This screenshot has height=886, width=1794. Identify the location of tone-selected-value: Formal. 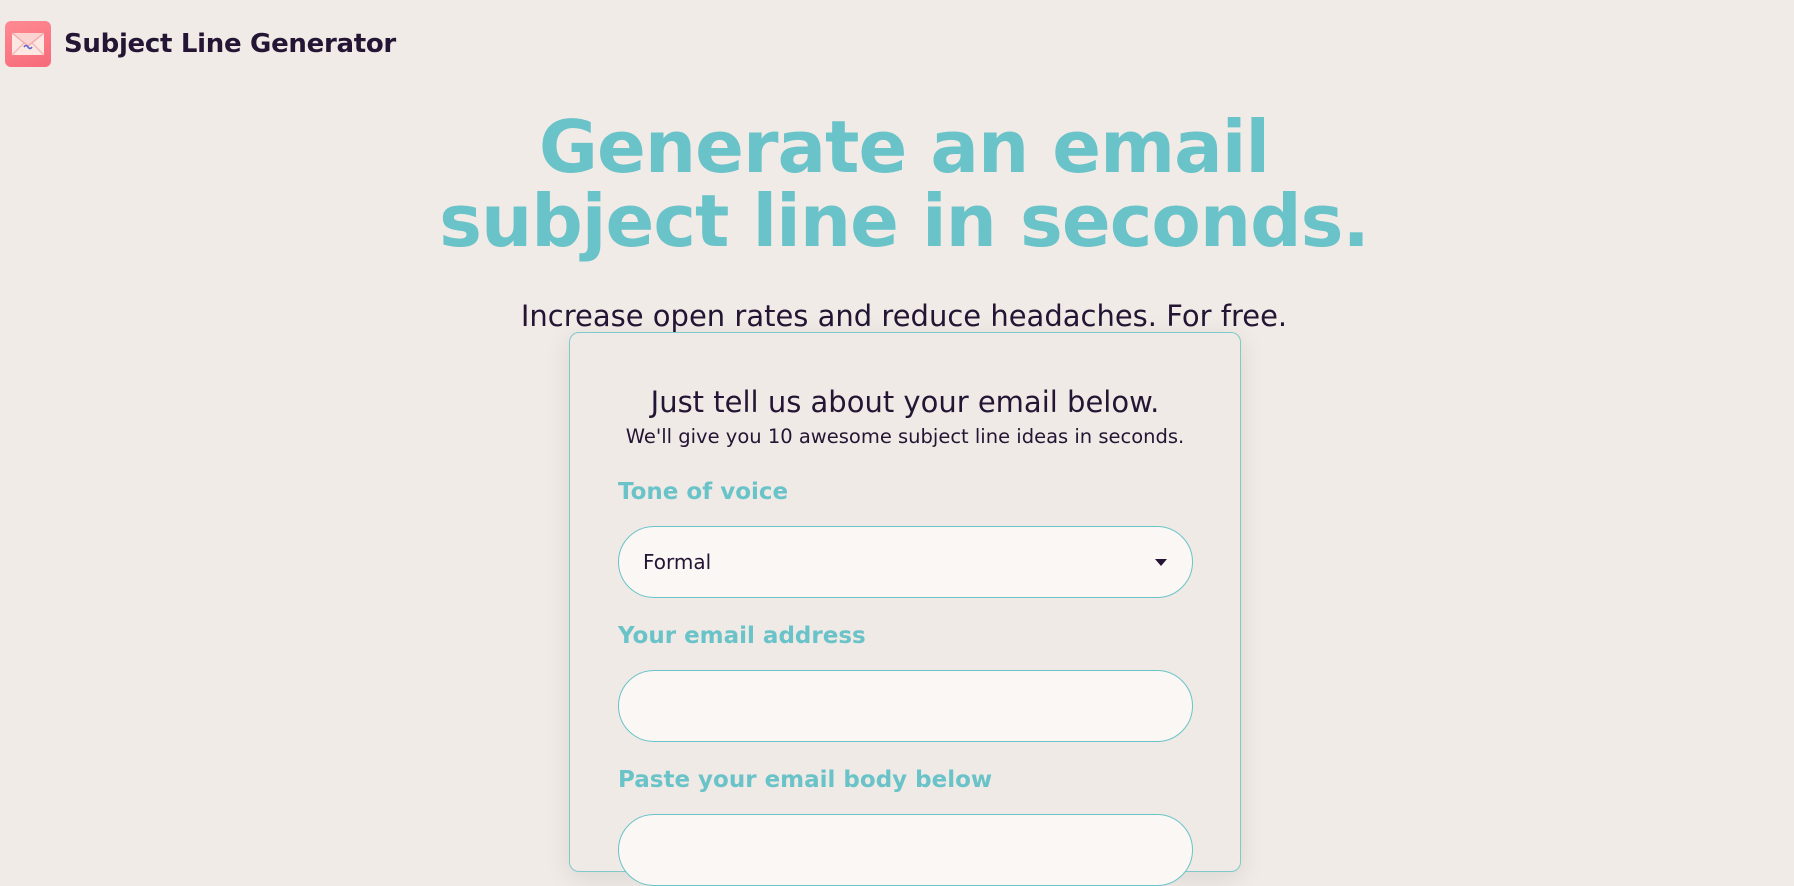
(677, 562).